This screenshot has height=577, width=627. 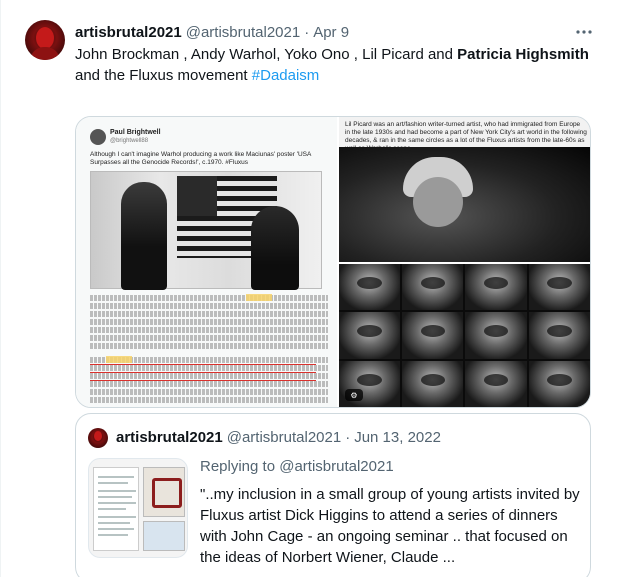 I want to click on replying-to: Replying to @artisbrutal2021, so click(x=297, y=466).